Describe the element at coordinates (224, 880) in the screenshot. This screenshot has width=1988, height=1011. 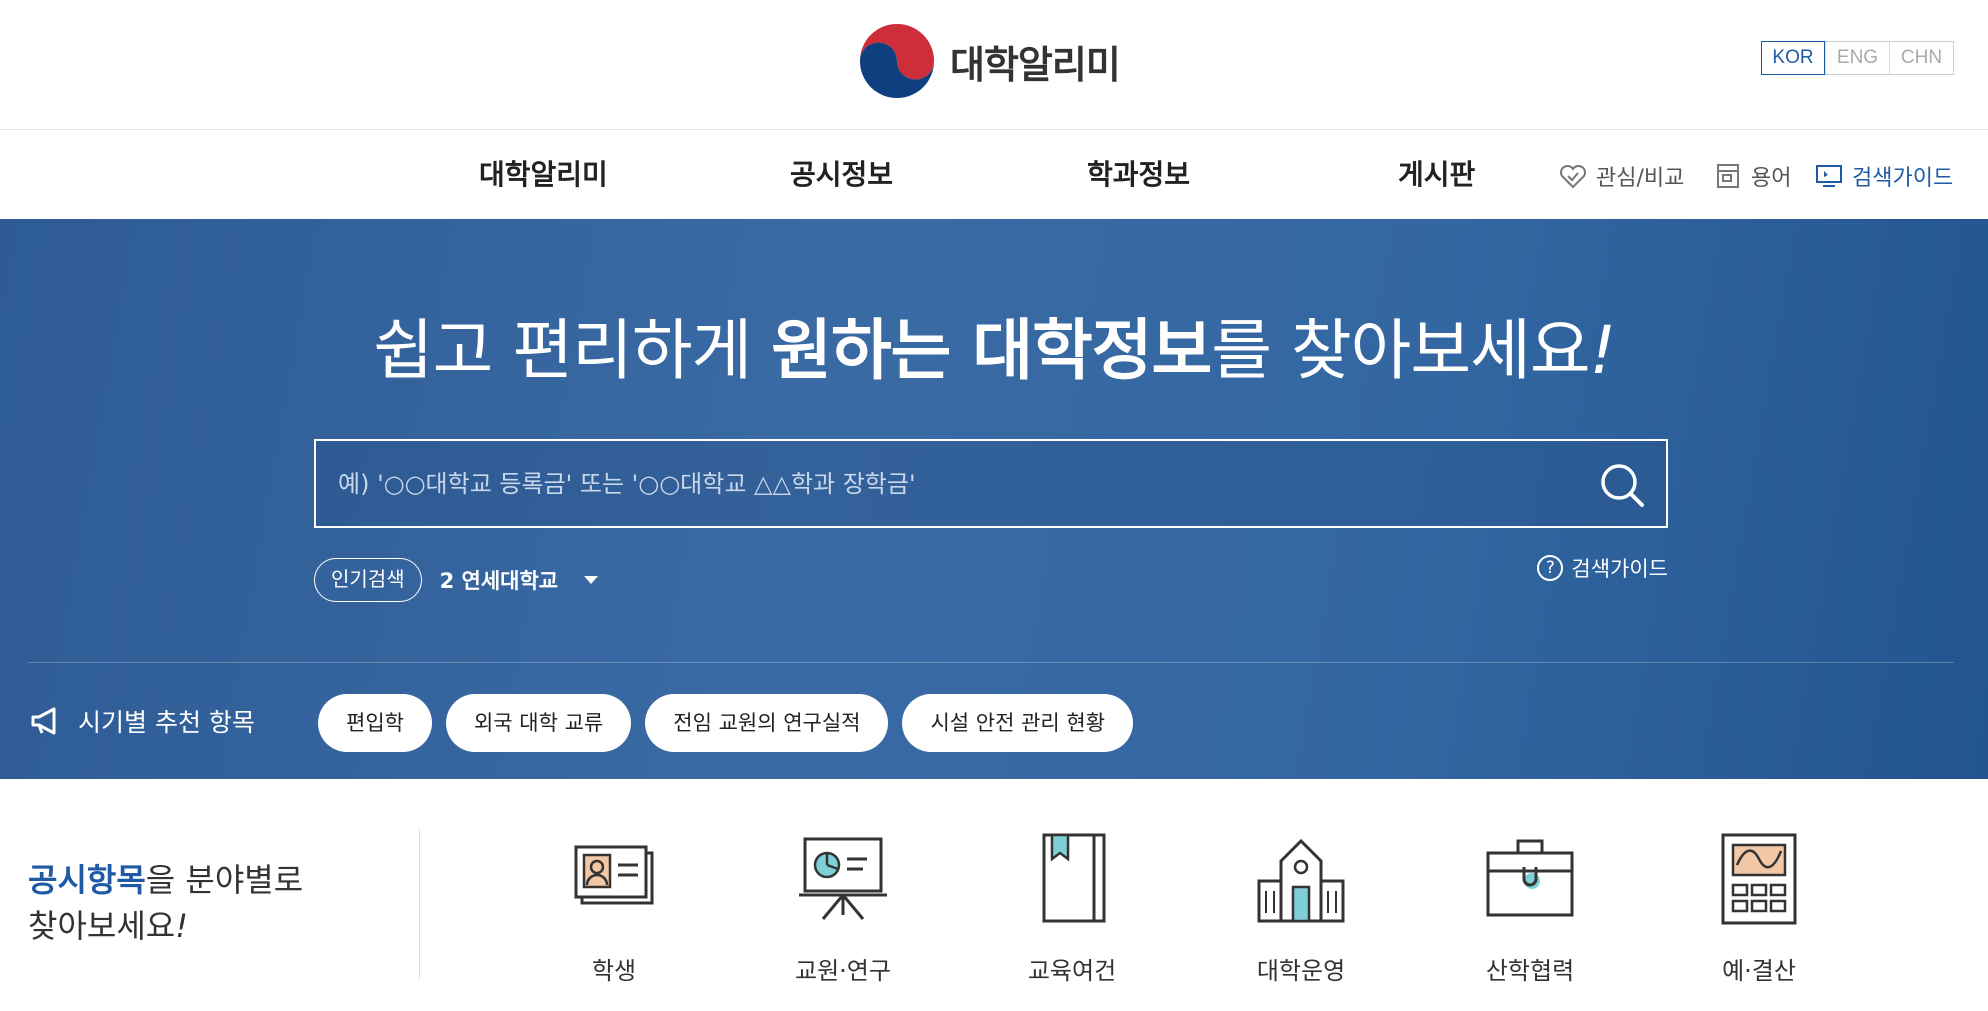
I see `categories-heading-rest: 을 분야별로` at that location.